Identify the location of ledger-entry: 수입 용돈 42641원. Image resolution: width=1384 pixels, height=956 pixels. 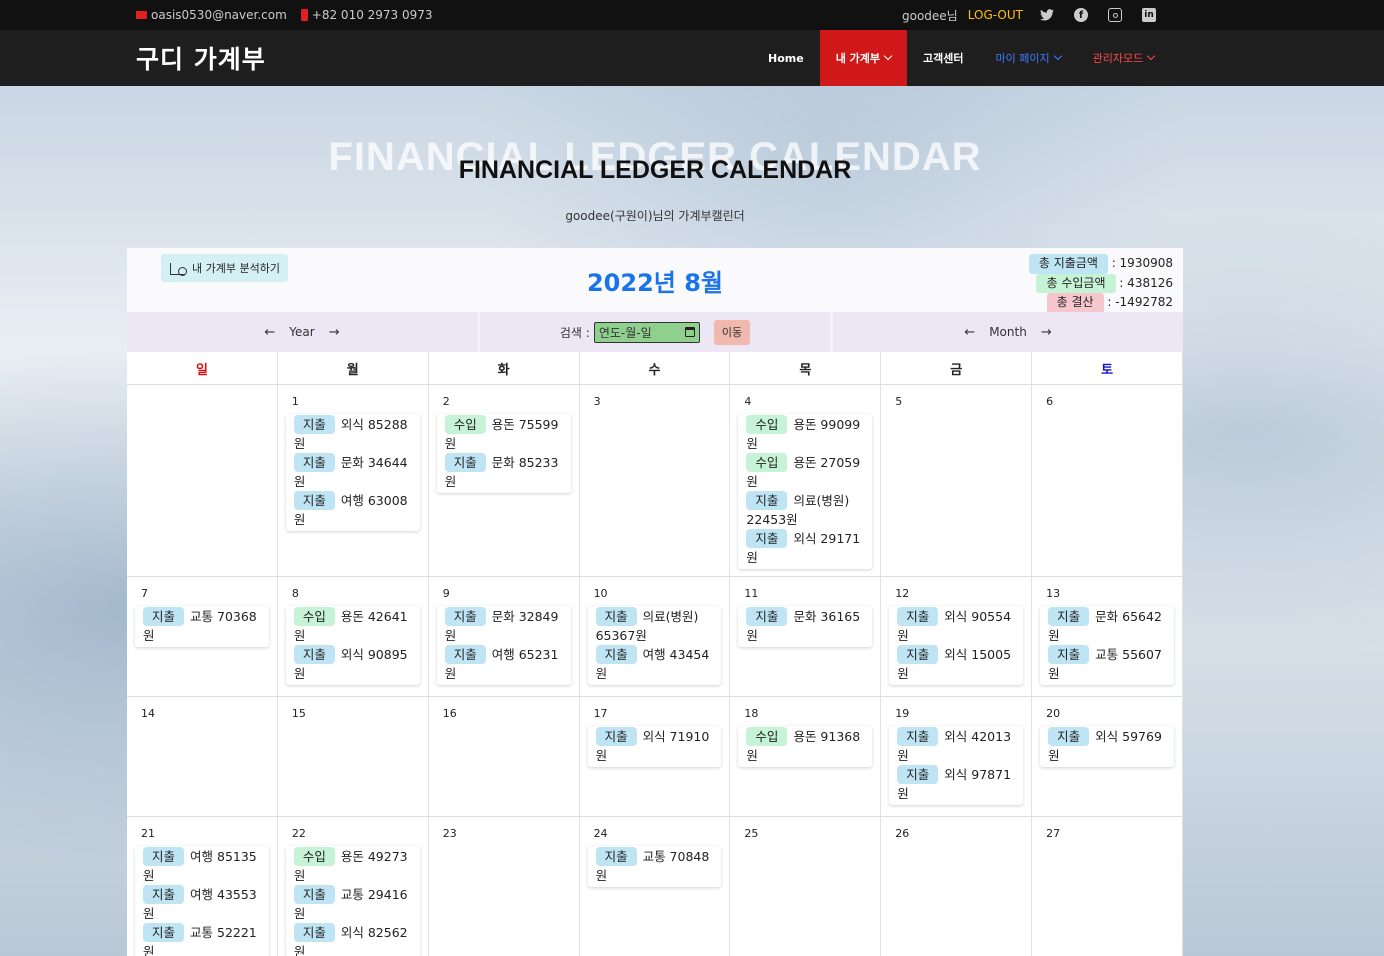
(352, 626).